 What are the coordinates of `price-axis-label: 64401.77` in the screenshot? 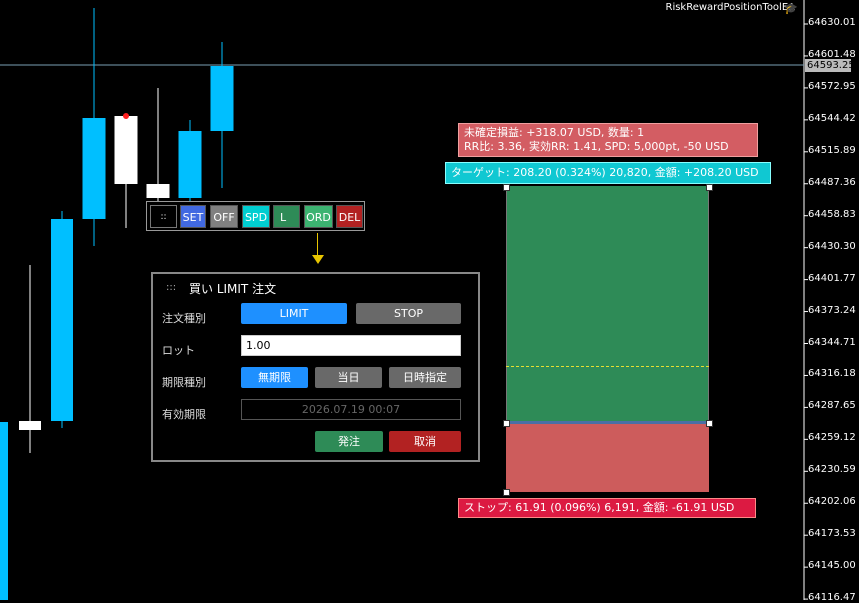 It's located at (832, 278).